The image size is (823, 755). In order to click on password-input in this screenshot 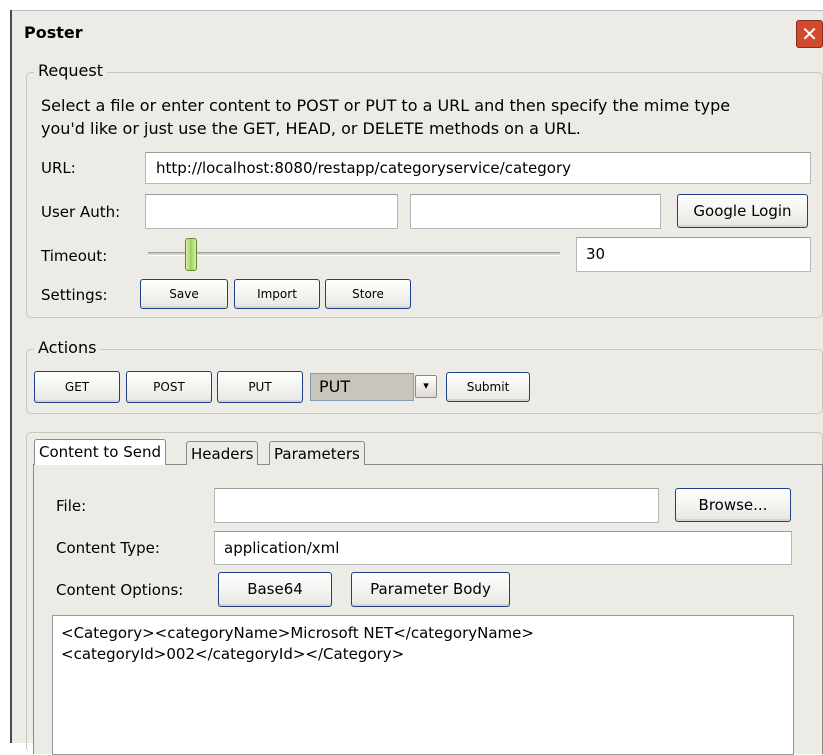, I will do `click(535, 211)`.